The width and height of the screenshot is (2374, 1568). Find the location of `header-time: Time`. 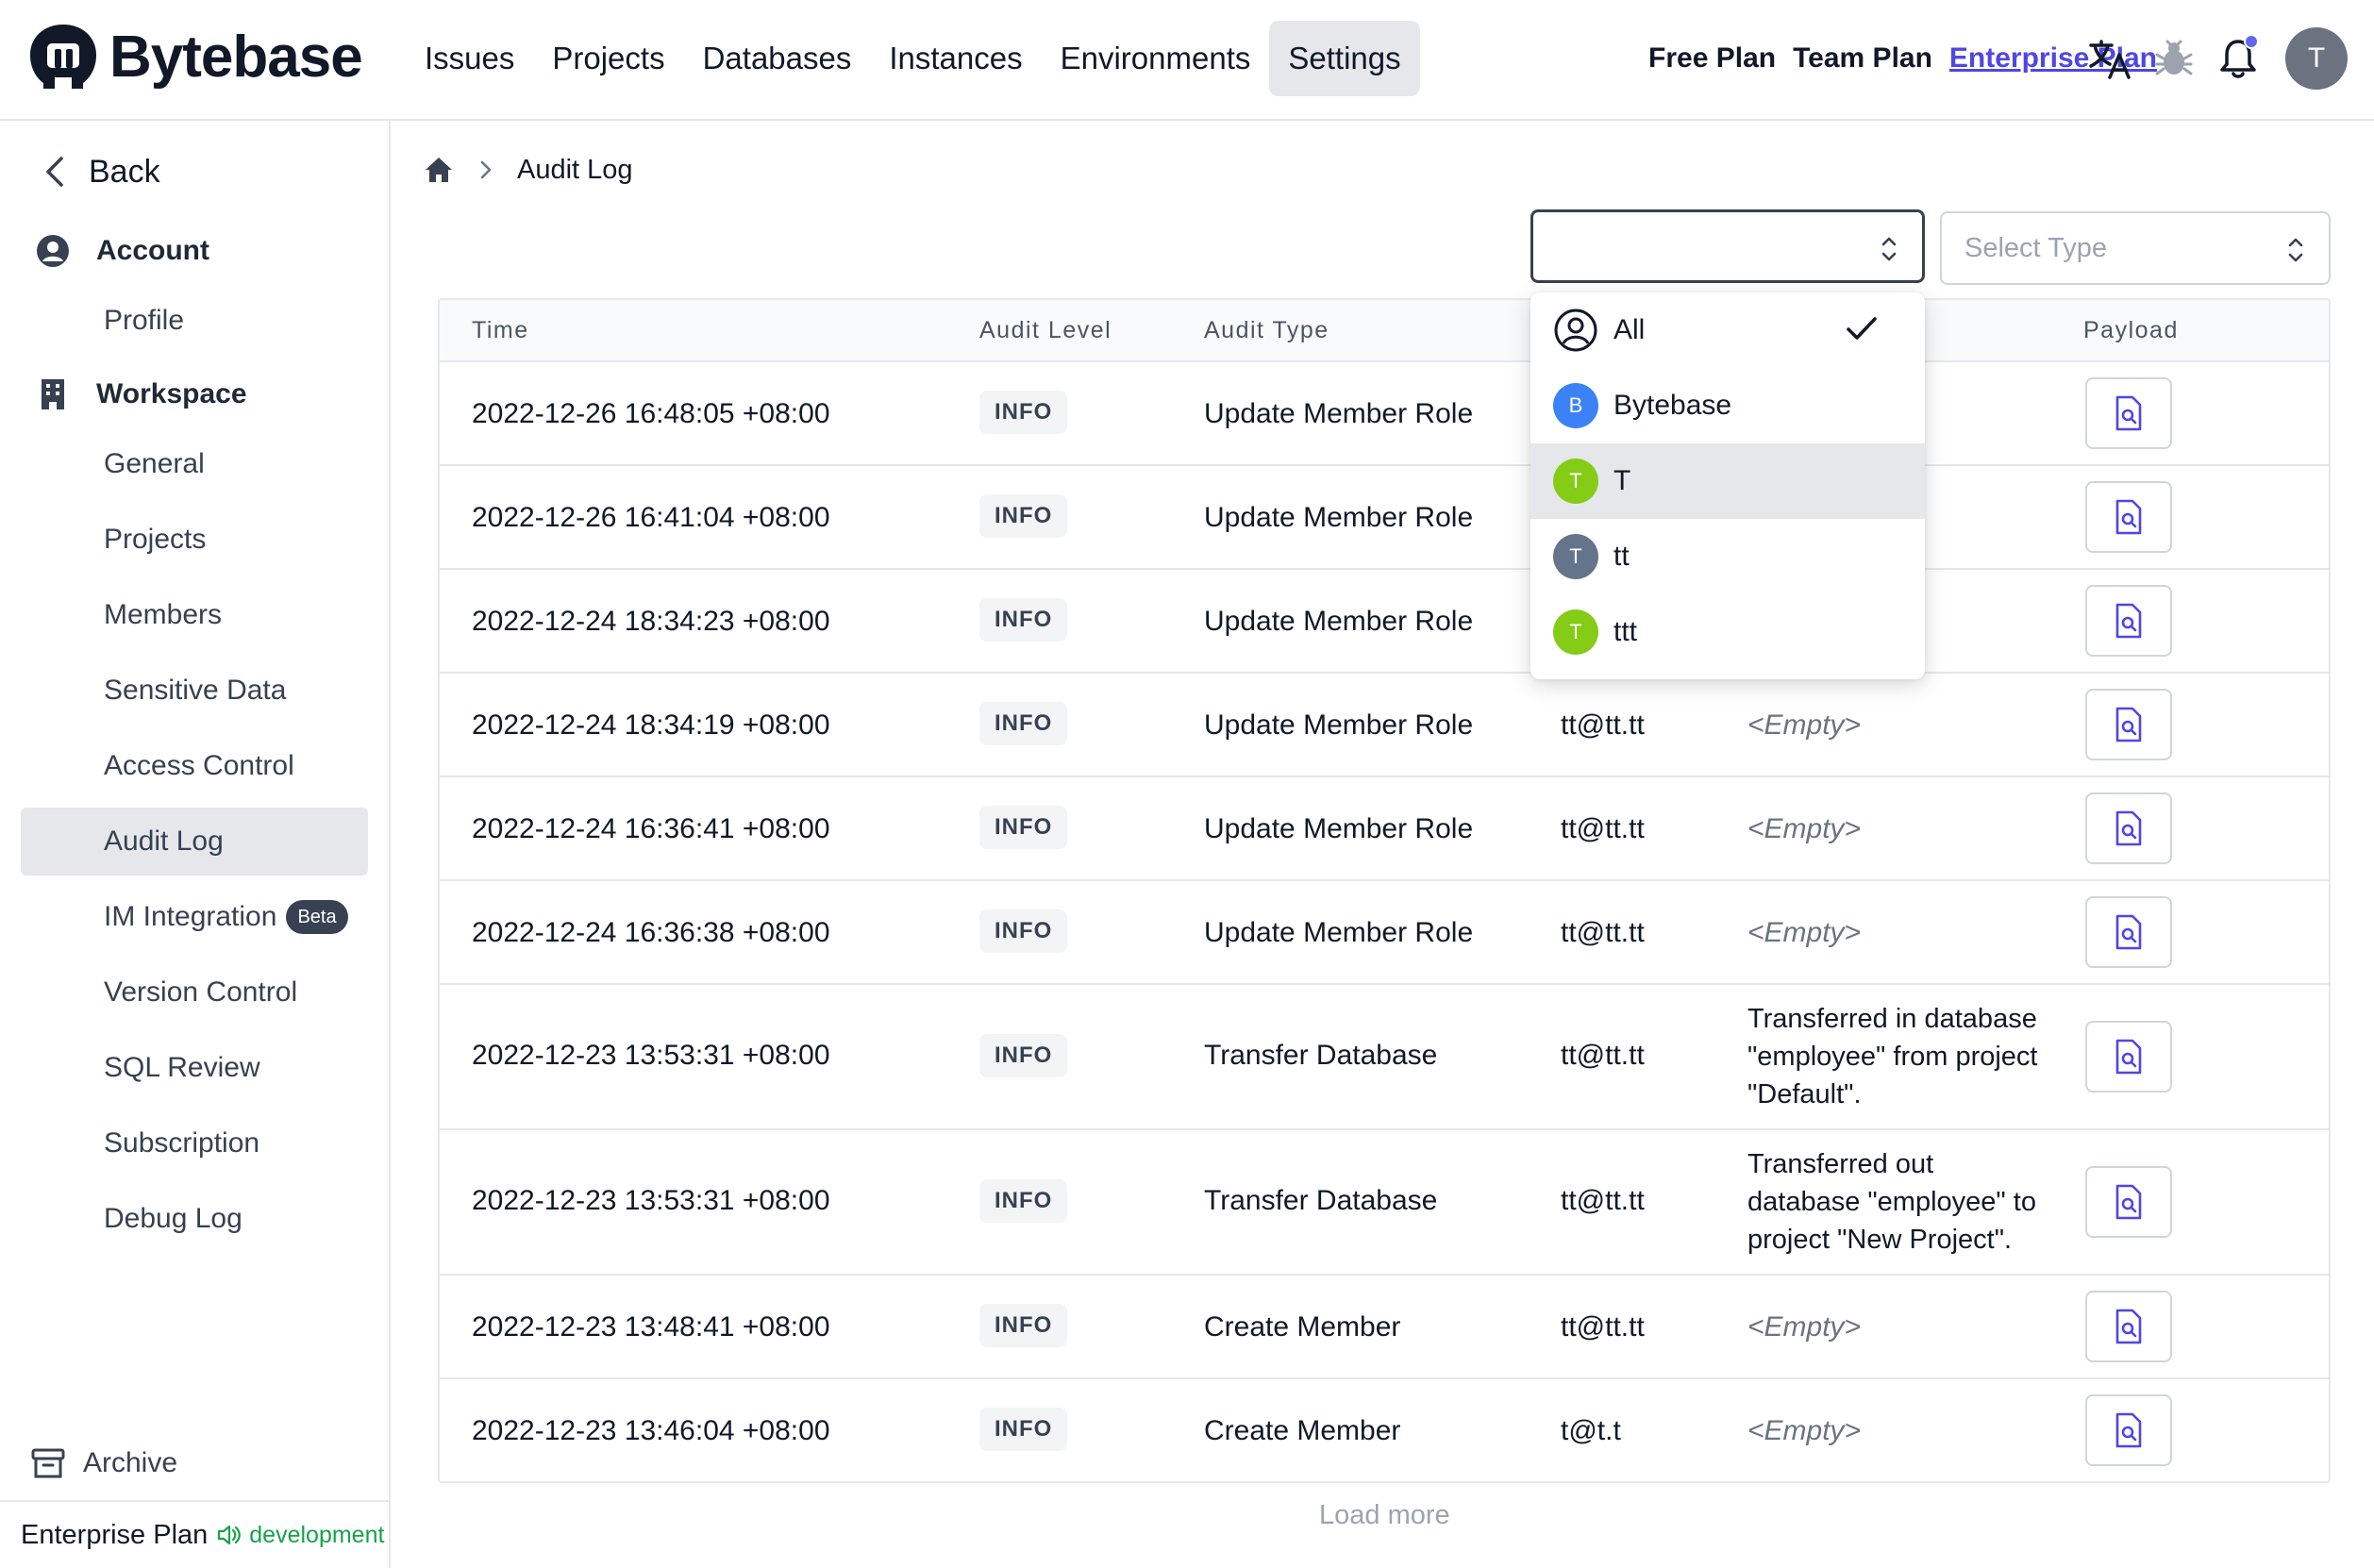

header-time: Time is located at coordinates (500, 330).